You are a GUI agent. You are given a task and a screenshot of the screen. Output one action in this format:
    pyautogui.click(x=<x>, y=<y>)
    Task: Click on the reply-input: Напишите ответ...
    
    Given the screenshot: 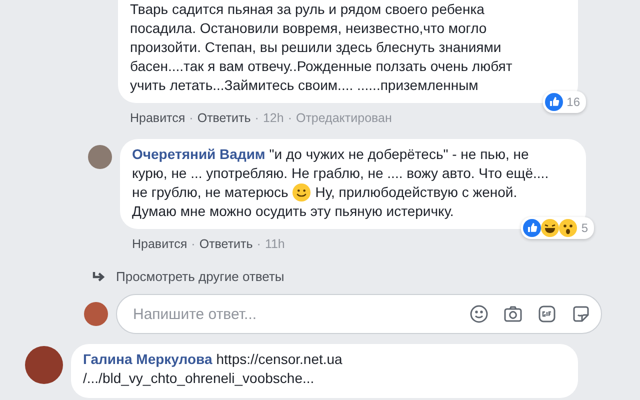 What is the action you would take?
    pyautogui.click(x=293, y=314)
    